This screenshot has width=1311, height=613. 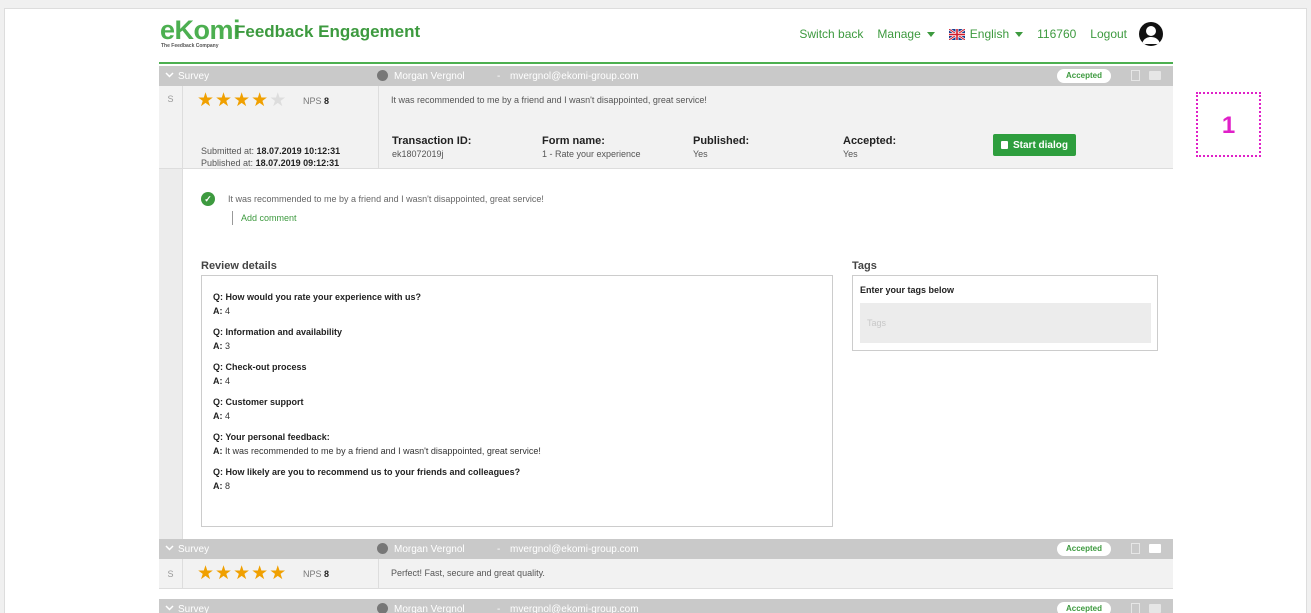 What do you see at coordinates (1228, 124) in the screenshot?
I see `annotation-marker: 1` at bounding box center [1228, 124].